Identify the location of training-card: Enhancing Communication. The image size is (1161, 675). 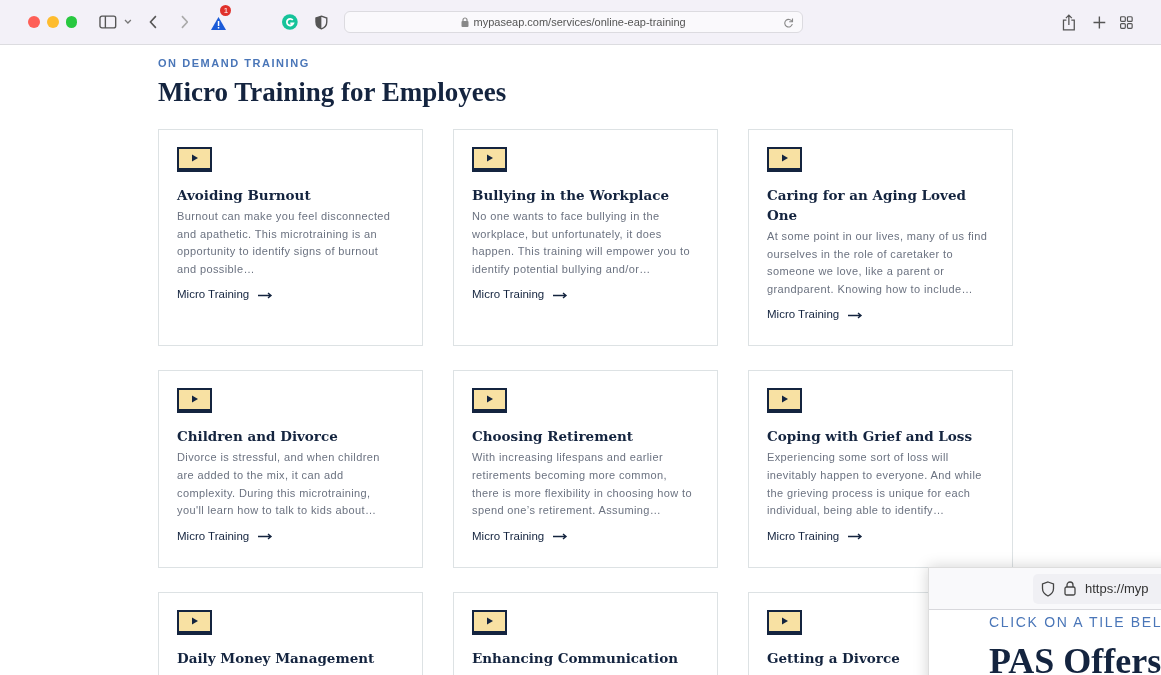
(585, 633).